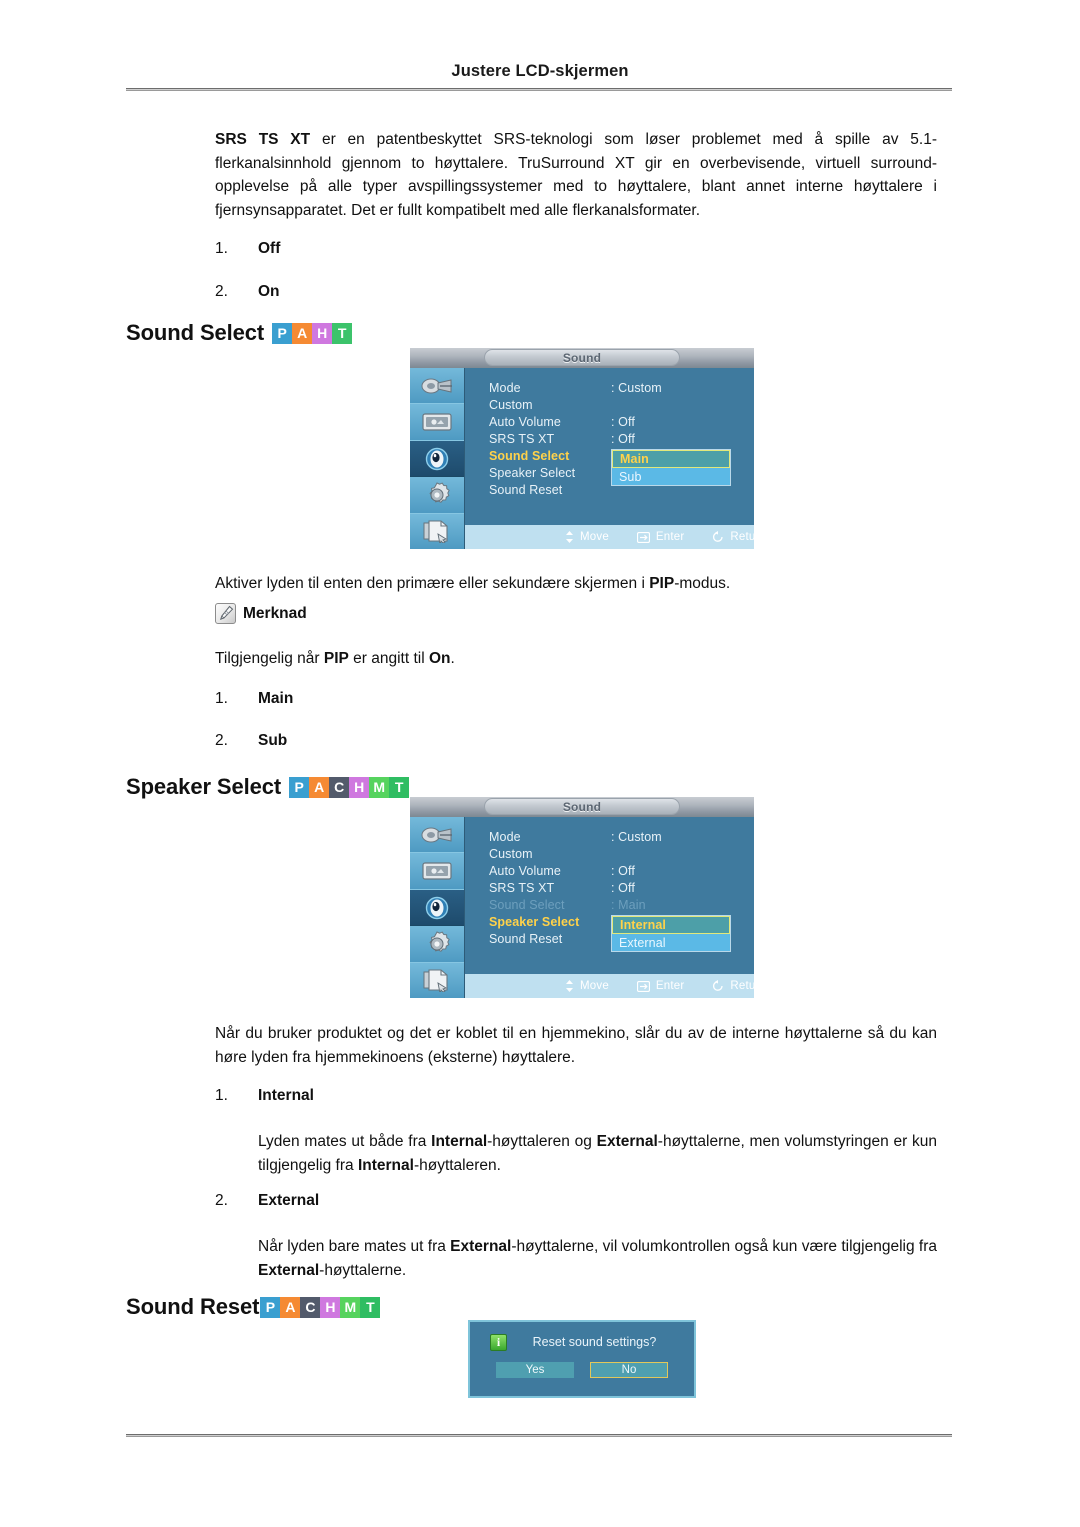 This screenshot has height=1527, width=1080. Describe the element at coordinates (354, 1246) in the screenshot. I see `external-desc-a: Når lyden bare mates ut fra` at that location.